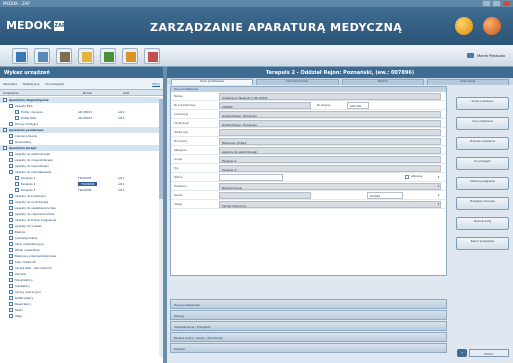 The width and height of the screenshot is (513, 363). What do you see at coordinates (482, 183) in the screenshot?
I see `action-button: Historia przeglądów` at bounding box center [482, 183].